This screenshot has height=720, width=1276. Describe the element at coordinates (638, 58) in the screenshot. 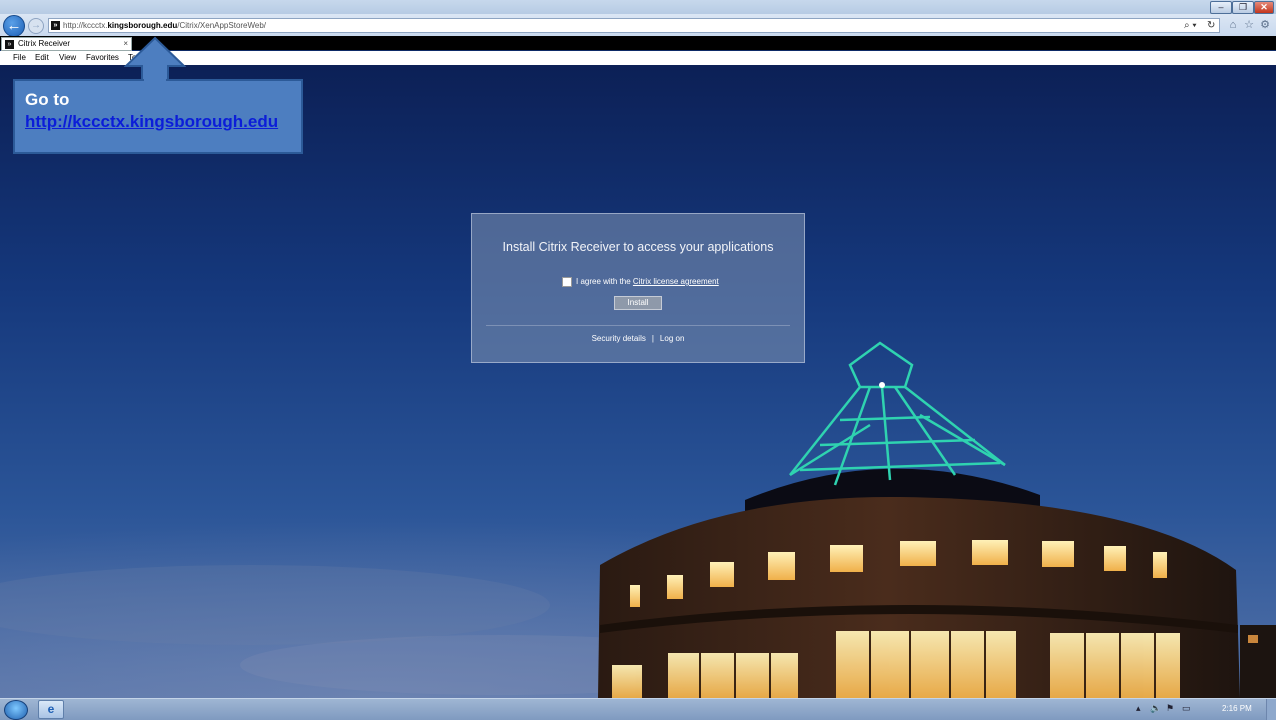

I see `menu-bar: File Edit View Favorites To` at that location.